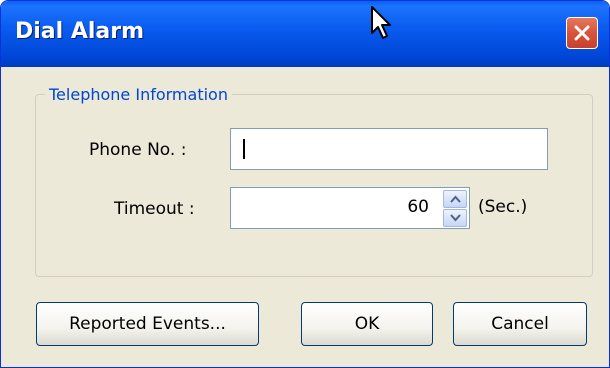 The width and height of the screenshot is (610, 368). Describe the element at coordinates (520, 324) in the screenshot. I see `cancel-button: Cancel` at that location.